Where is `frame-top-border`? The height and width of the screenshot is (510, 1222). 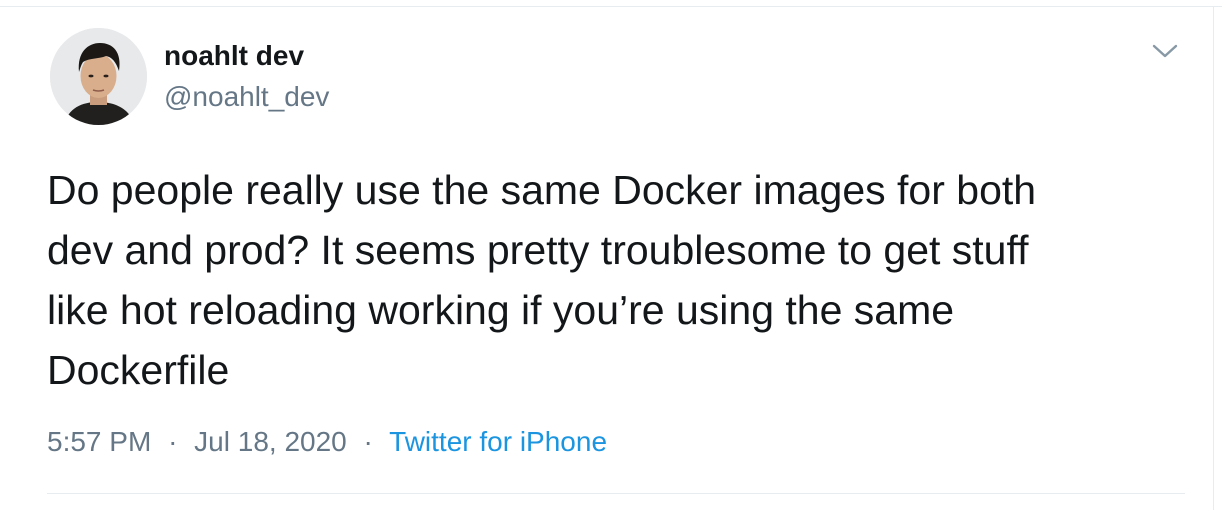 frame-top-border is located at coordinates (611, 6).